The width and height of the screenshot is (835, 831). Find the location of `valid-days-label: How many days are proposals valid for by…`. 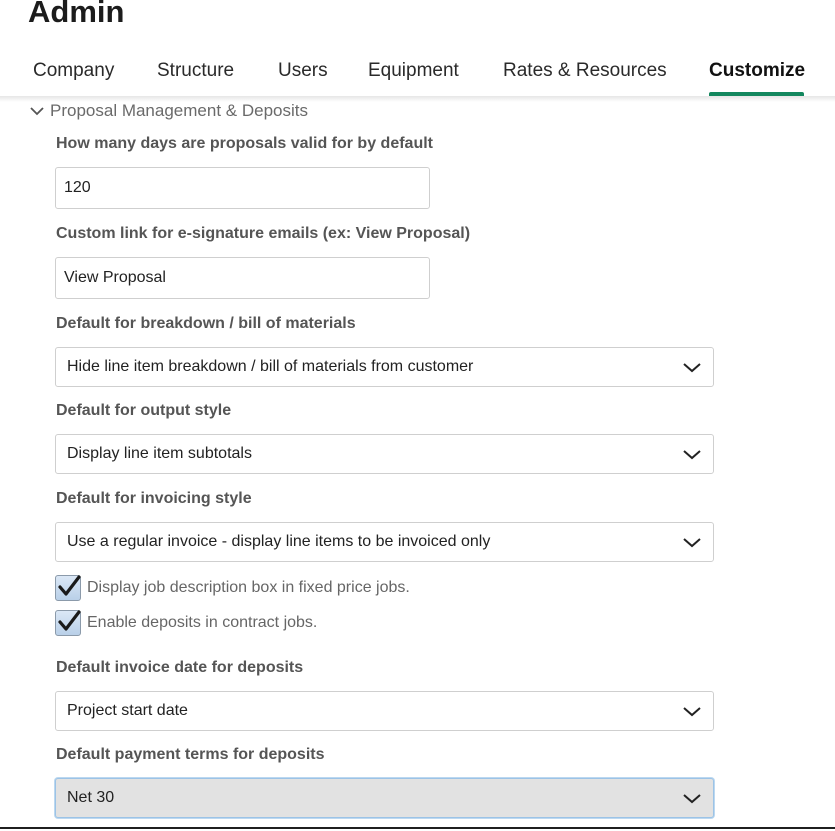

valid-days-label: How many days are proposals valid for by… is located at coordinates (244, 143).